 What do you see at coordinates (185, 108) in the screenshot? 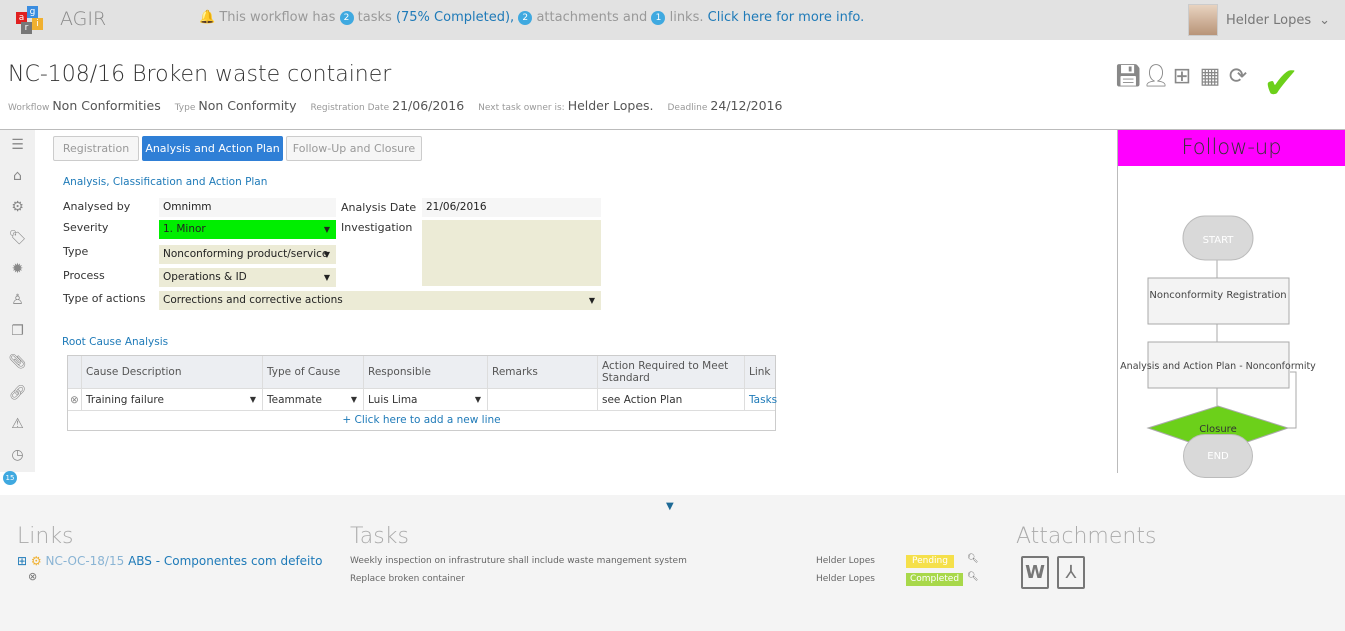
I see `meta-label: Type` at bounding box center [185, 108].